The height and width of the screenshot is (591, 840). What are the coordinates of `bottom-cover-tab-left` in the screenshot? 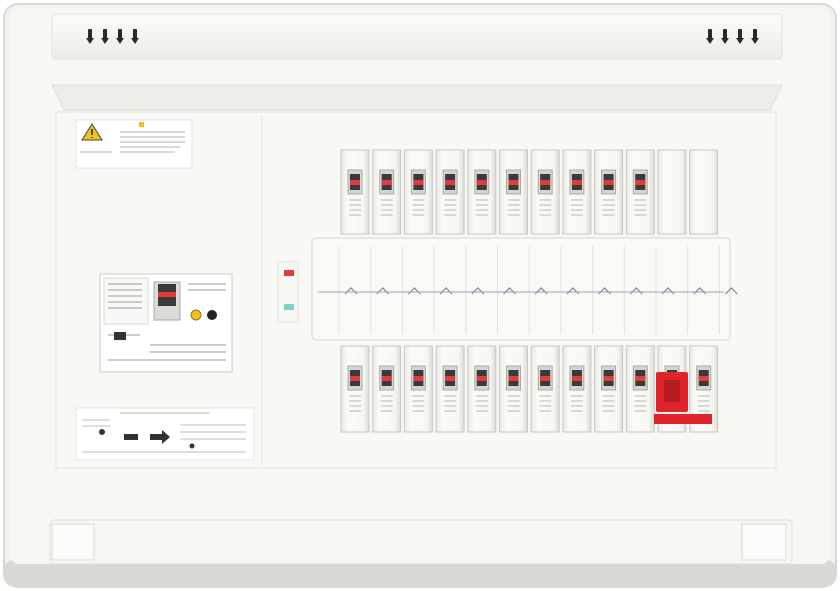 It's located at (73, 542).